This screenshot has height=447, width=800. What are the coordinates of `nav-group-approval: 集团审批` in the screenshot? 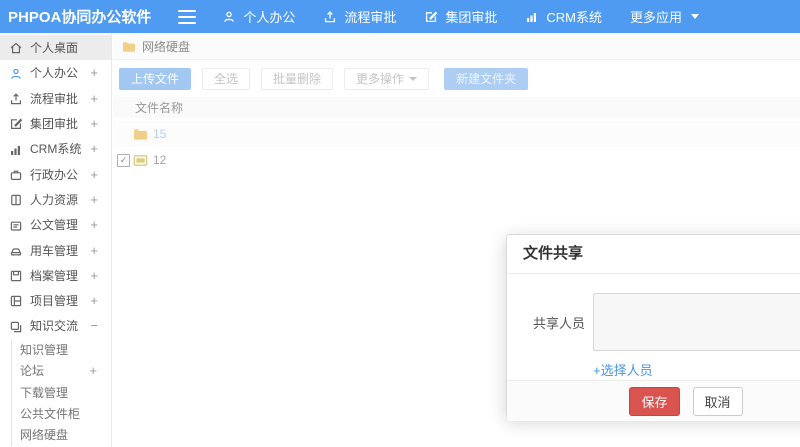 It's located at (460, 16).